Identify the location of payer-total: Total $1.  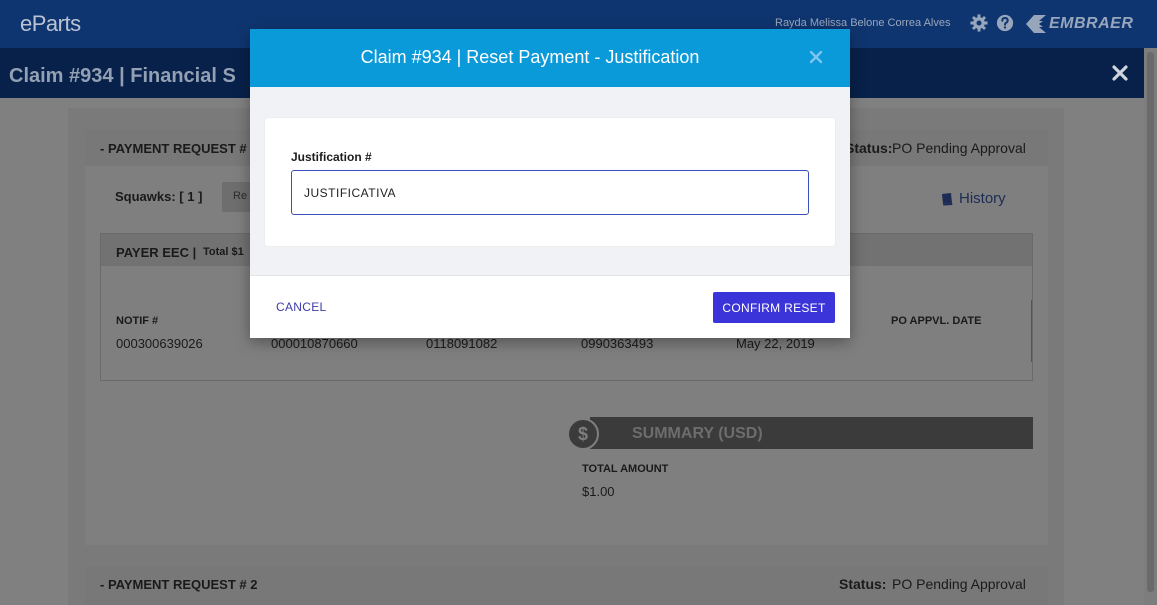
(223, 252).